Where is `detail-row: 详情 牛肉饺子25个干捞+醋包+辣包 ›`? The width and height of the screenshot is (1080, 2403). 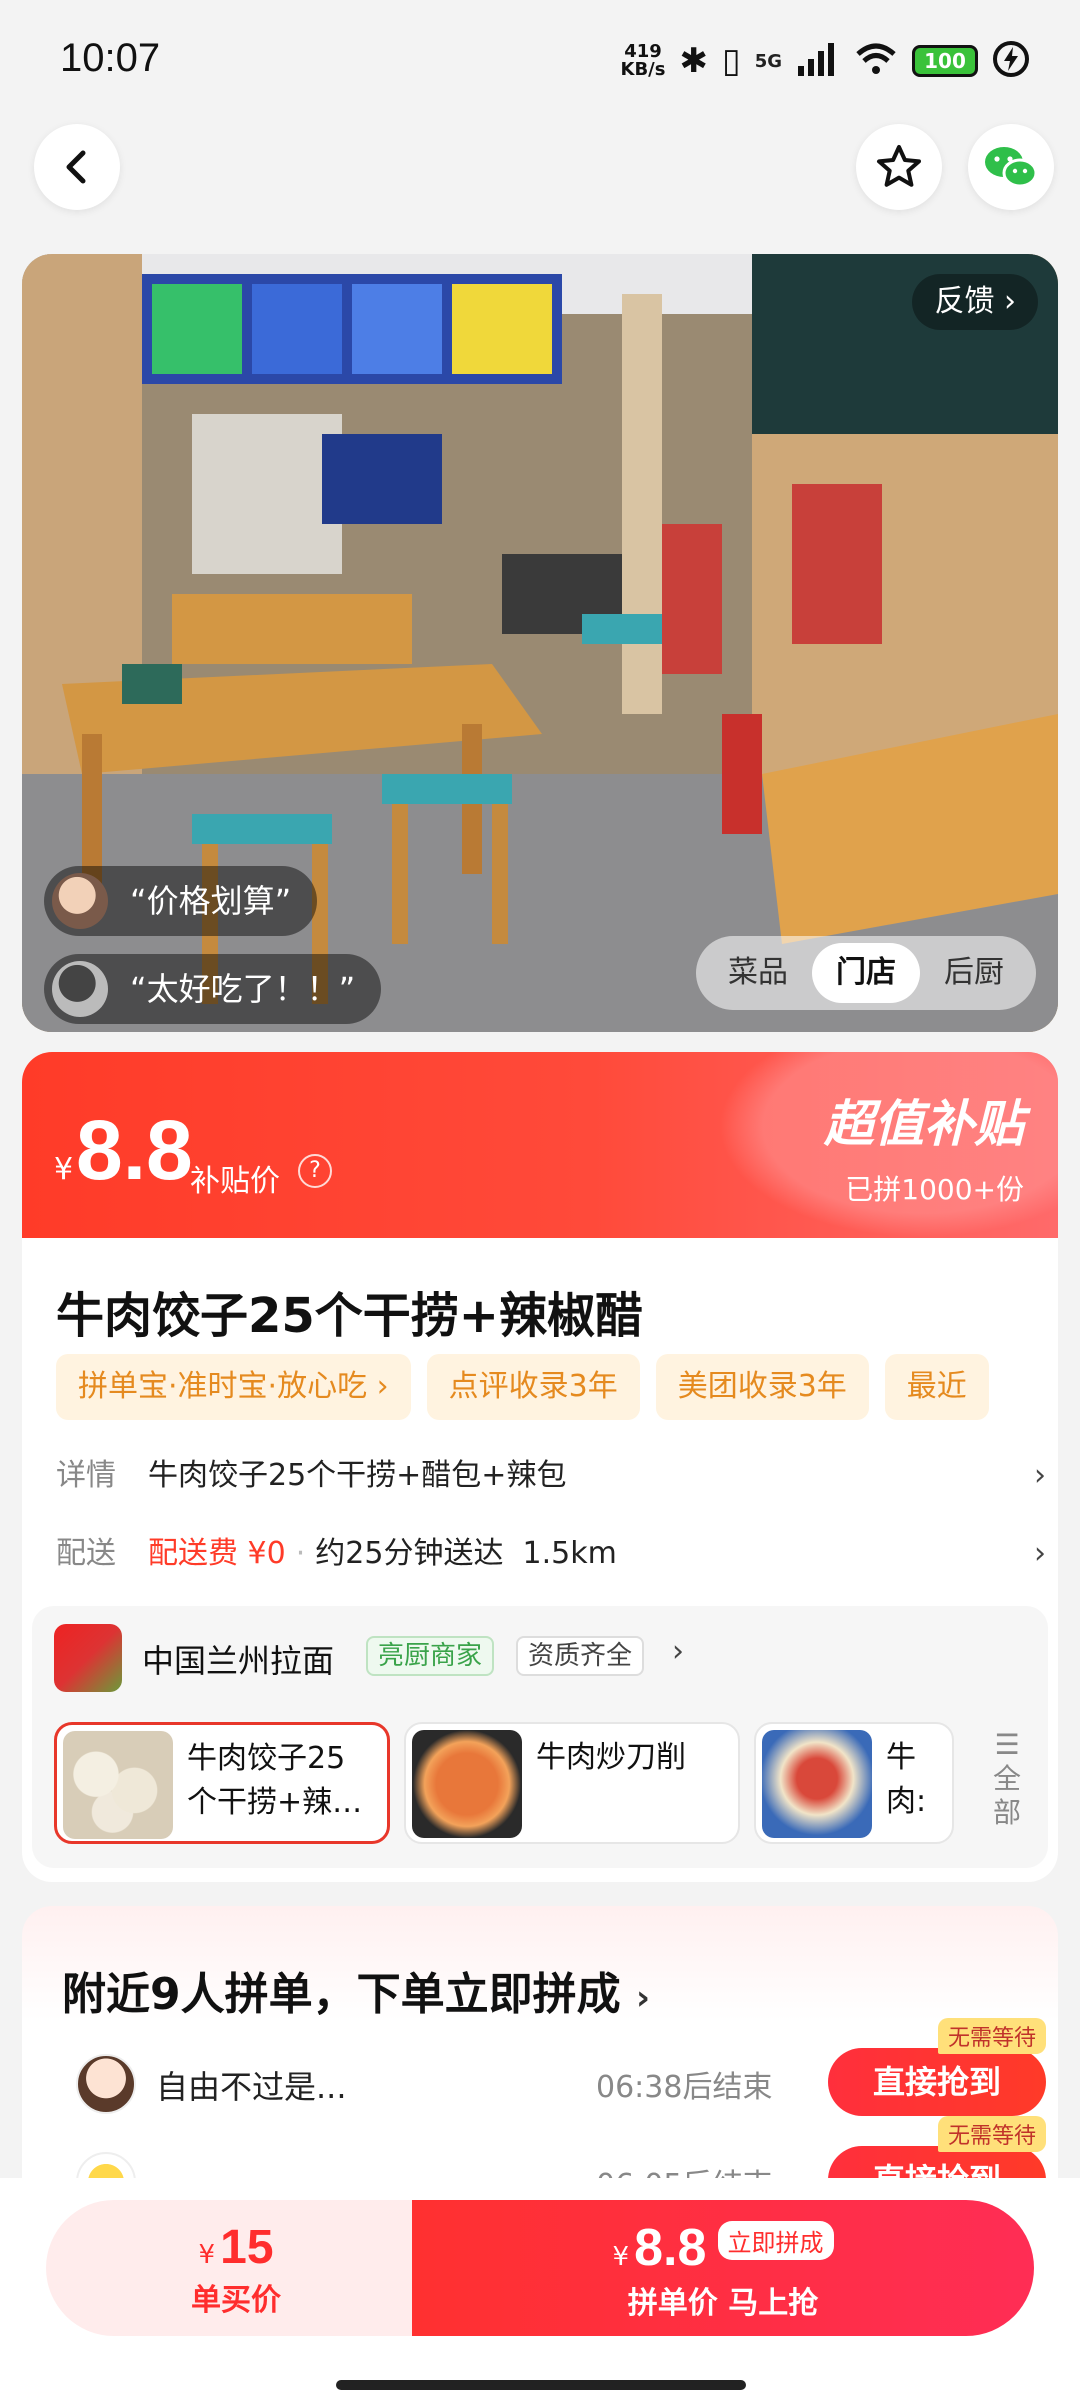
detail-row: 详情 牛肉饺子25个干捞+醋包+辣包 › is located at coordinates (551, 1476).